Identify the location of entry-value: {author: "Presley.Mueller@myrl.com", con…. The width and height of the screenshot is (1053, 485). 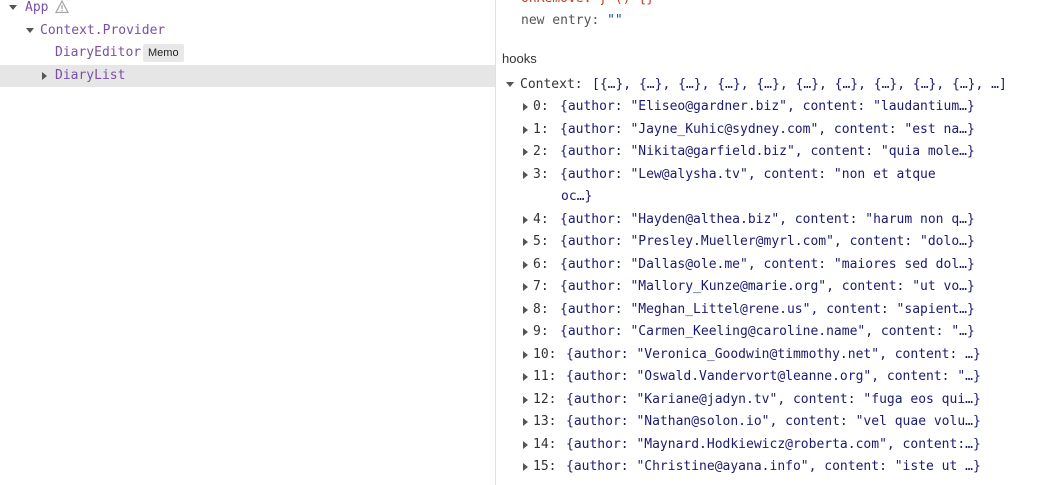
(767, 241).